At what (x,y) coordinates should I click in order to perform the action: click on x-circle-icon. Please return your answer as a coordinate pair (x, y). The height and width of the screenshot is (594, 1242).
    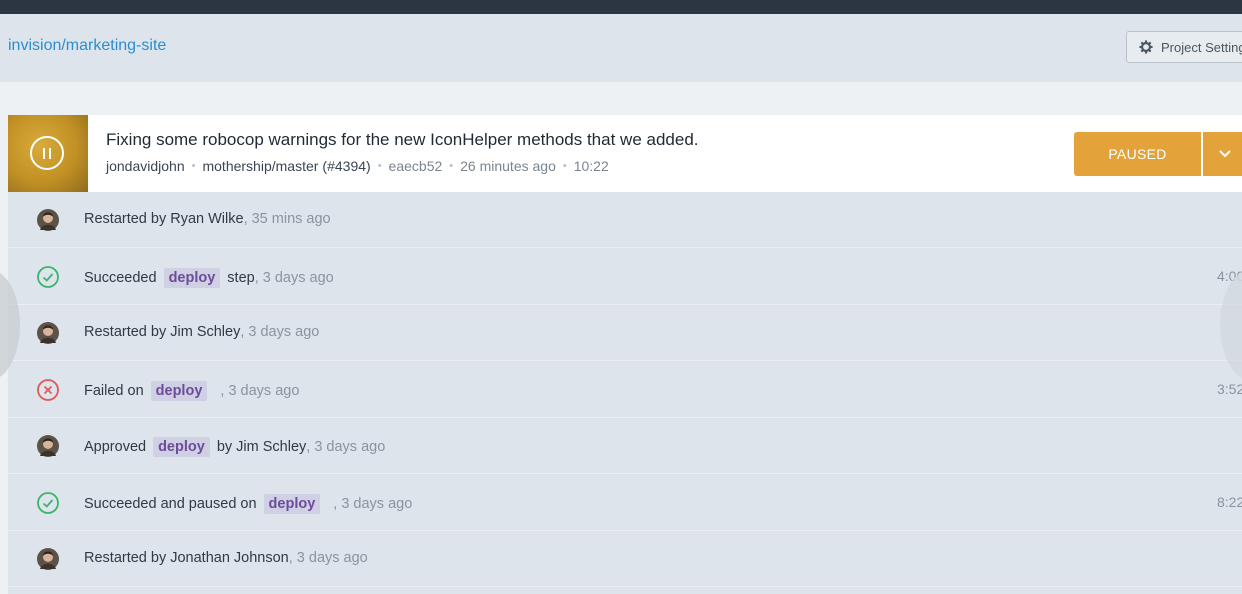
    Looking at the image, I should click on (48, 390).